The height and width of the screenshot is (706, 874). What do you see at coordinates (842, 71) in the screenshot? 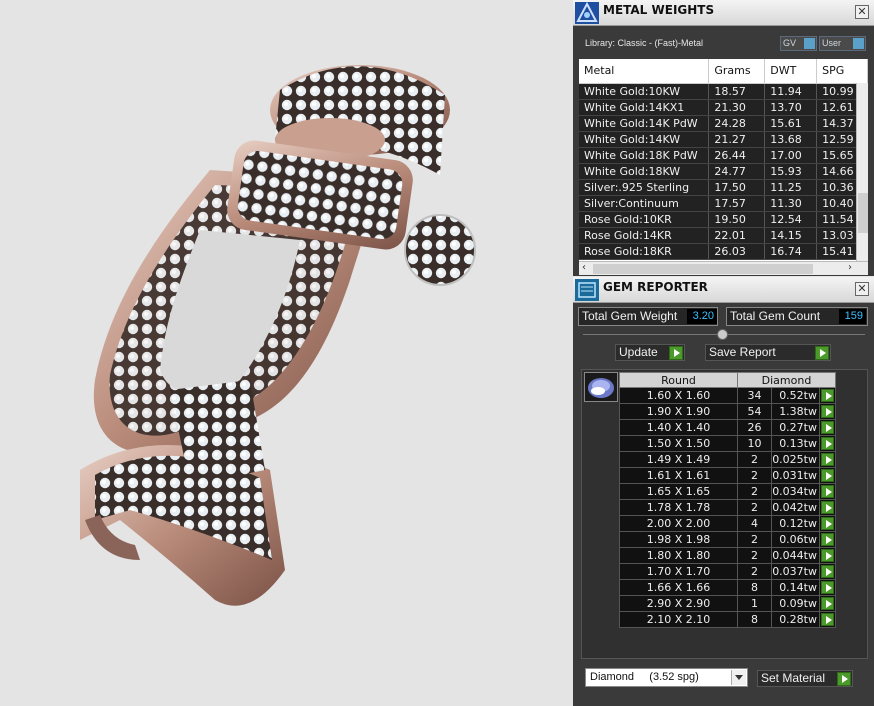
I see `column-header-spg: SPG` at bounding box center [842, 71].